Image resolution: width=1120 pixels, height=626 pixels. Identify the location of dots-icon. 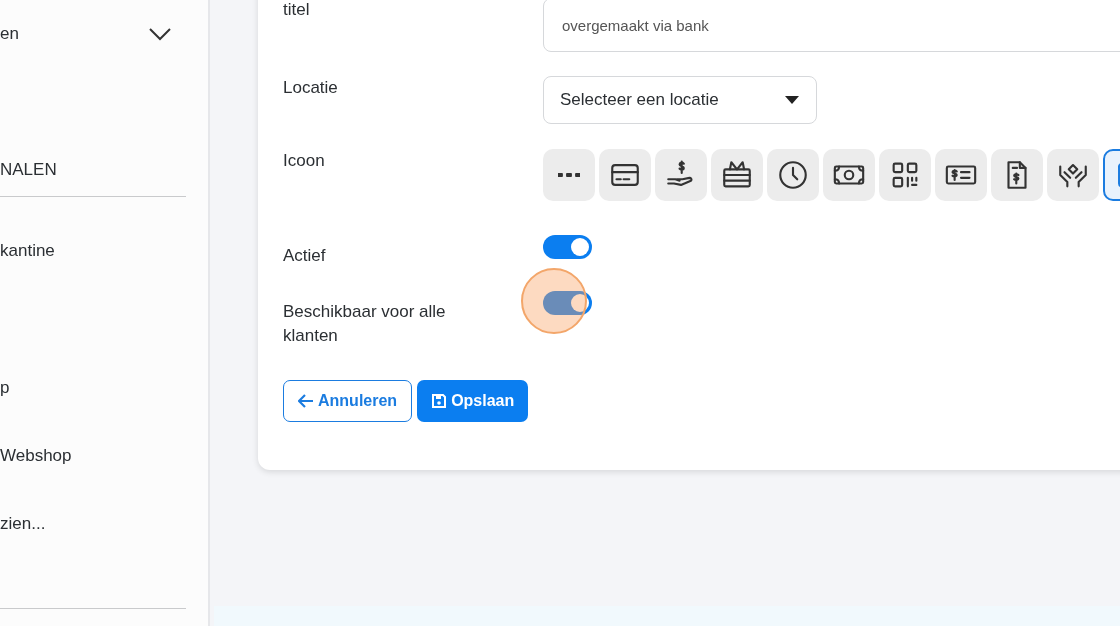
(569, 175).